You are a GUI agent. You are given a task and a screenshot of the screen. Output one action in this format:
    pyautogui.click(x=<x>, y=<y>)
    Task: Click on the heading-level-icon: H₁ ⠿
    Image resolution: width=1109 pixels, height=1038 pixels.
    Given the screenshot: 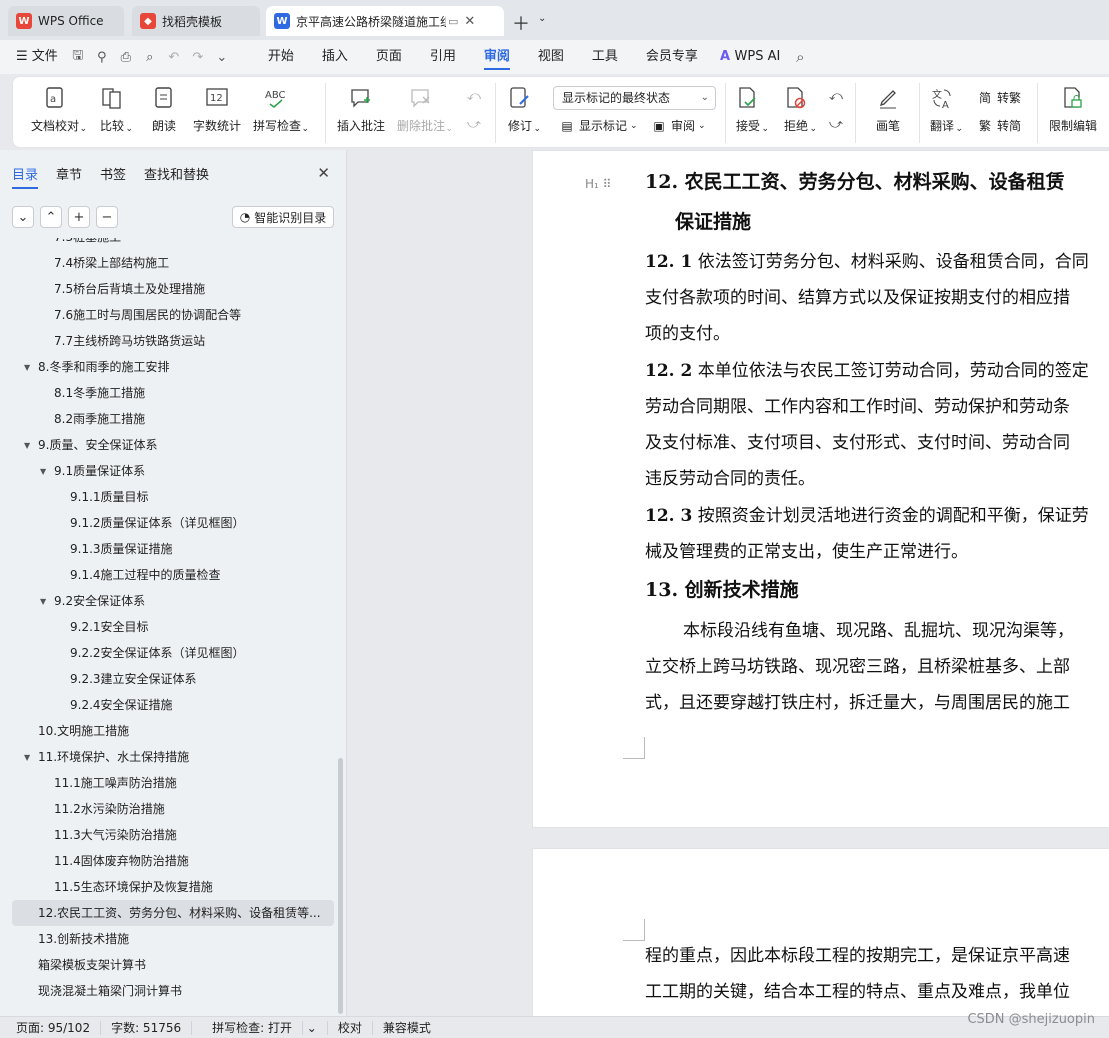 What is the action you would take?
    pyautogui.click(x=598, y=184)
    